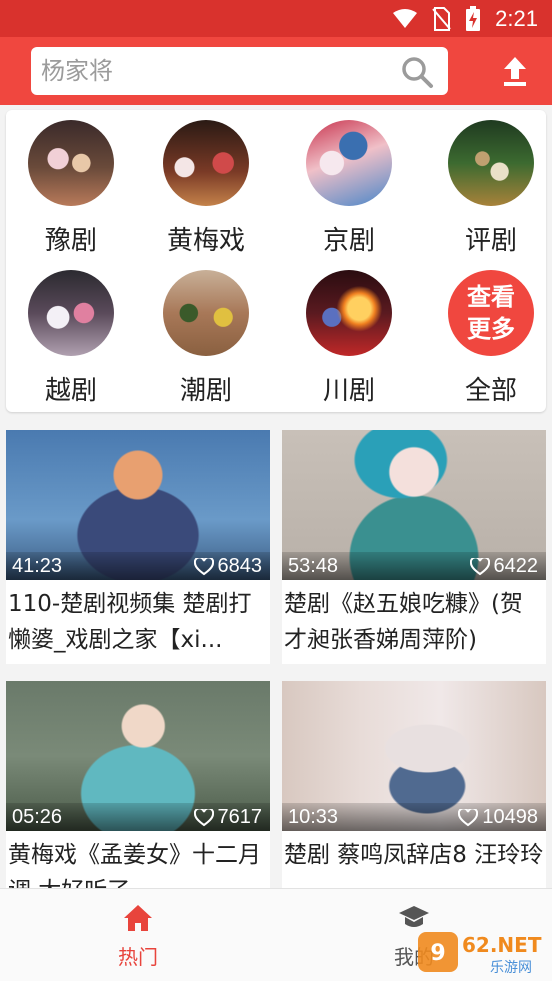 This screenshot has height=981, width=552. Describe the element at coordinates (414, 622) in the screenshot. I see `video-title: 楚剧《赵五娘吃糠》(贺才昶张香娣周萍阶)` at that location.